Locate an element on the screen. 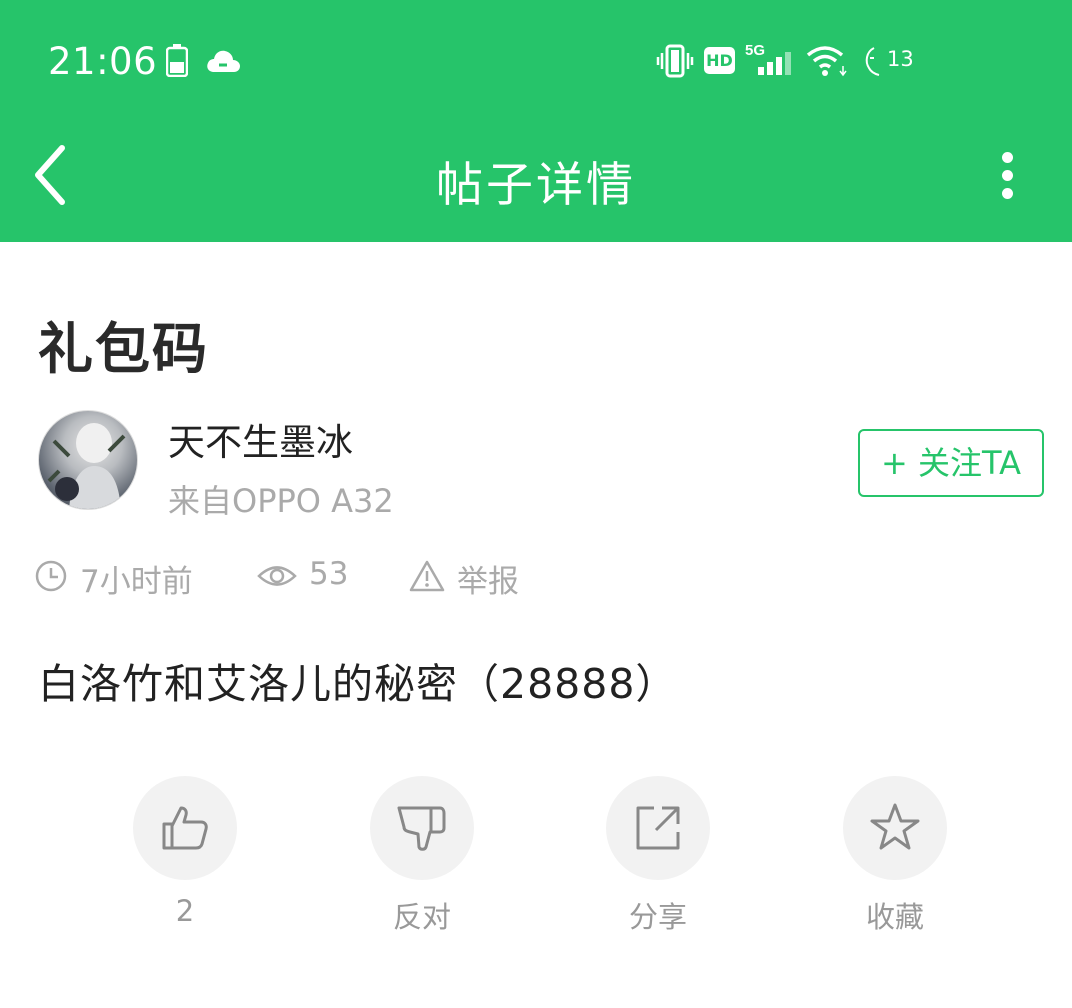 This screenshot has width=1072, height=1008. thumbs-down-icon is located at coordinates (421, 828).